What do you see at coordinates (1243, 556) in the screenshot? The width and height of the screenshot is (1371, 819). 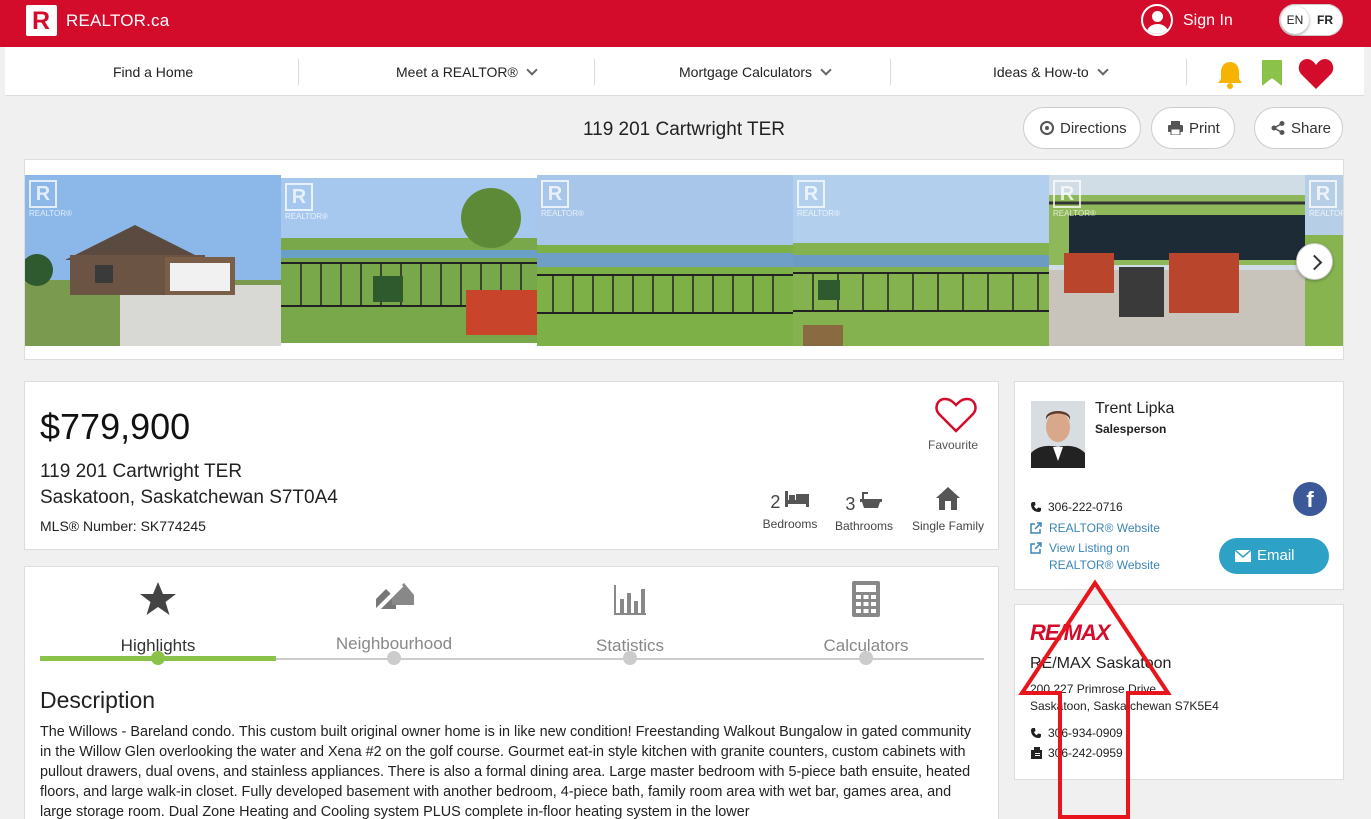 I see `envelope-icon` at bounding box center [1243, 556].